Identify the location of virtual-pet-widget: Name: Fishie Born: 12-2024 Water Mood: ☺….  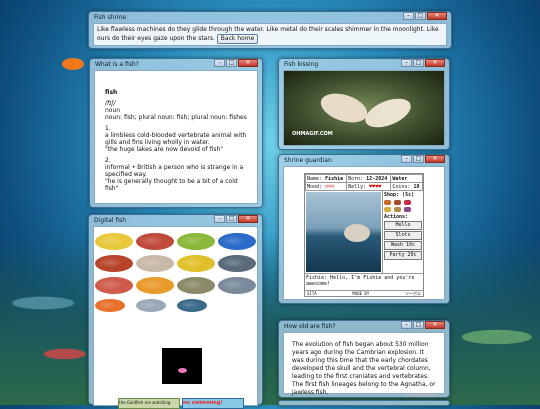
(364, 235).